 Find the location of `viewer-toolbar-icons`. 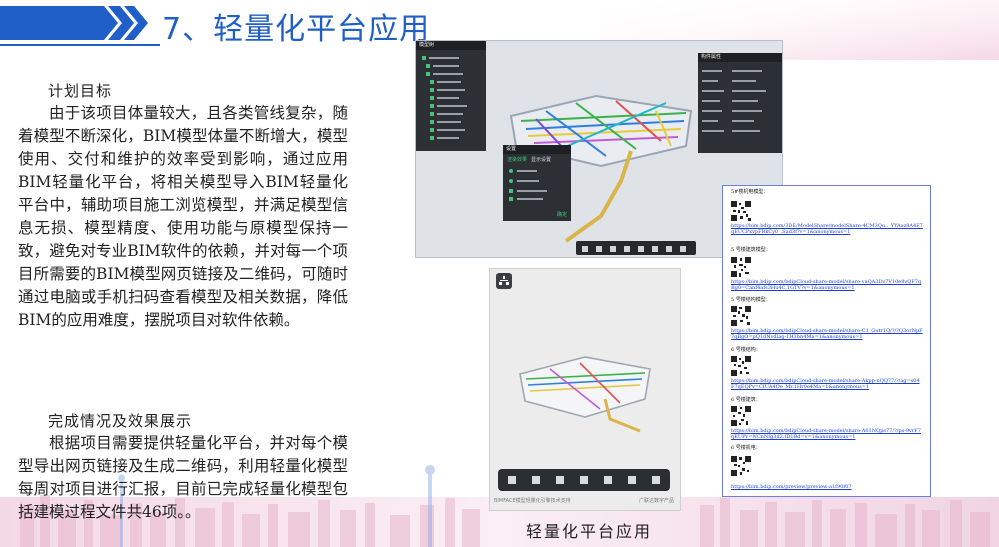

viewer-toolbar-icons is located at coordinates (634, 249).